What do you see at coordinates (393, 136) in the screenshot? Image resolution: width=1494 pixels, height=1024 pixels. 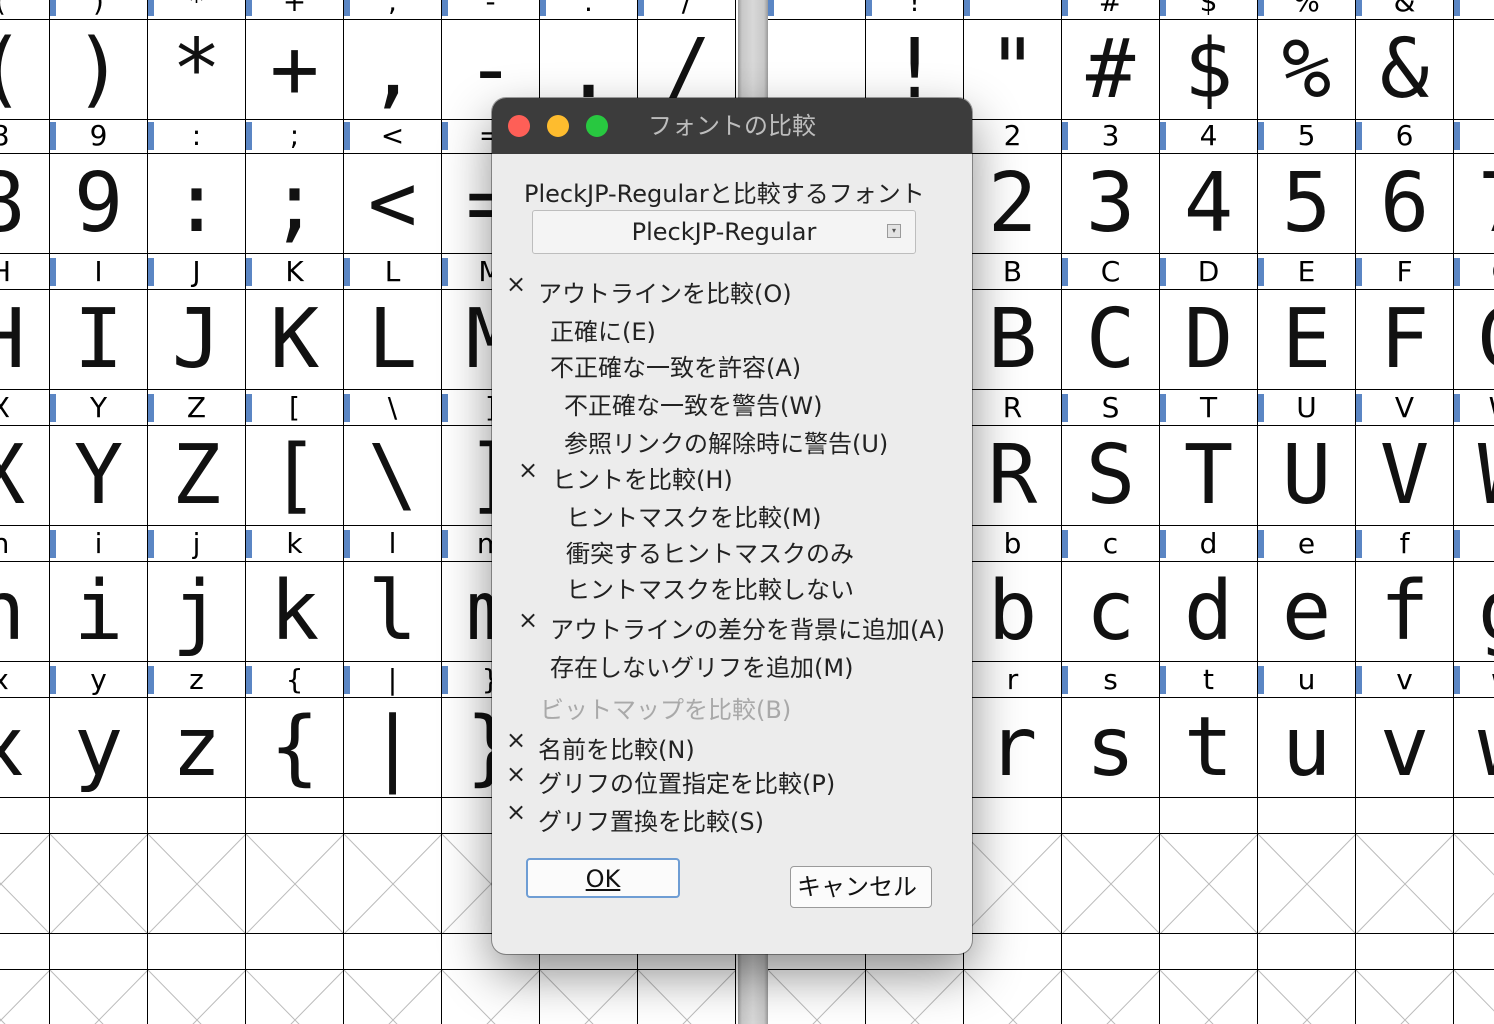 I see `glyph-label-cell: <` at bounding box center [393, 136].